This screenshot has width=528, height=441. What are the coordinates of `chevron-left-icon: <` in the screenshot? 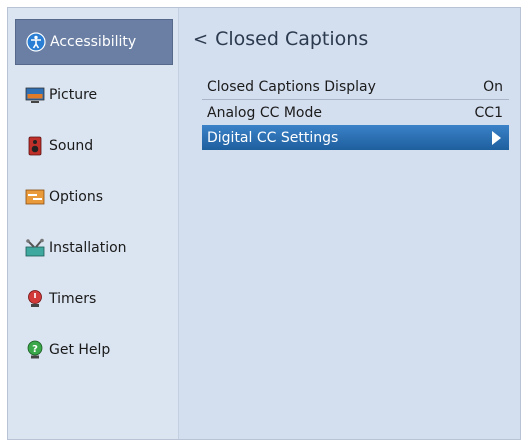 It's located at (201, 39).